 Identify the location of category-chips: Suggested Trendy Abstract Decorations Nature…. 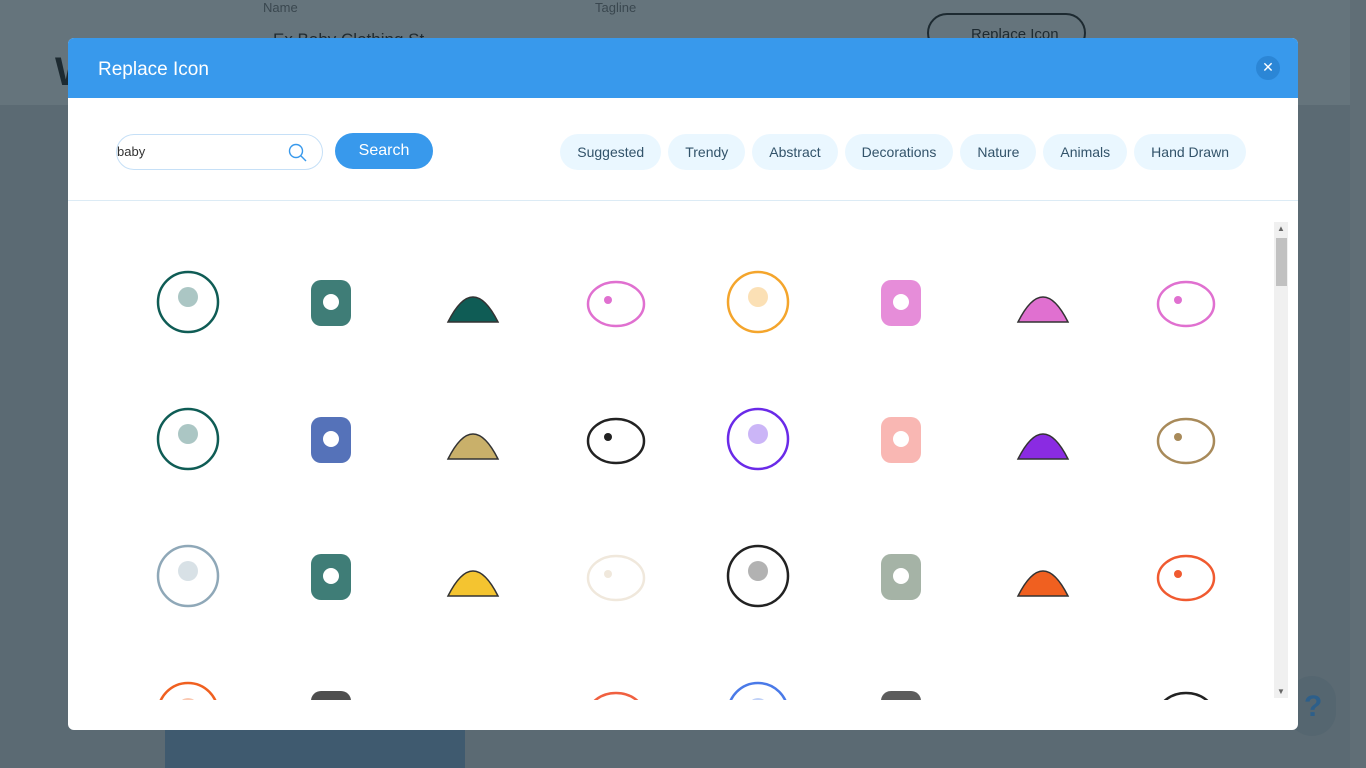
(903, 152).